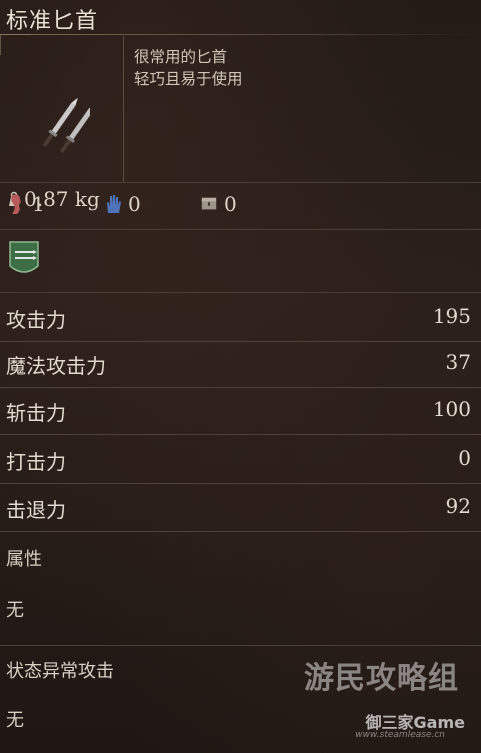  Describe the element at coordinates (36, 320) in the screenshot. I see `stat-label: 攻击力` at that location.